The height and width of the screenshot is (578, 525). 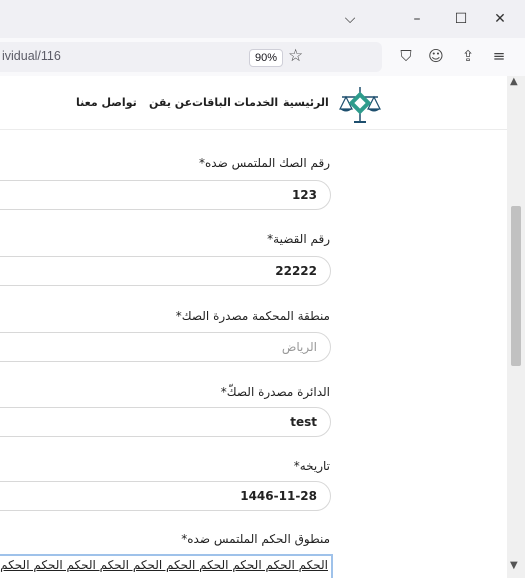 I want to click on url-text: ividual/116, so click(x=31, y=56).